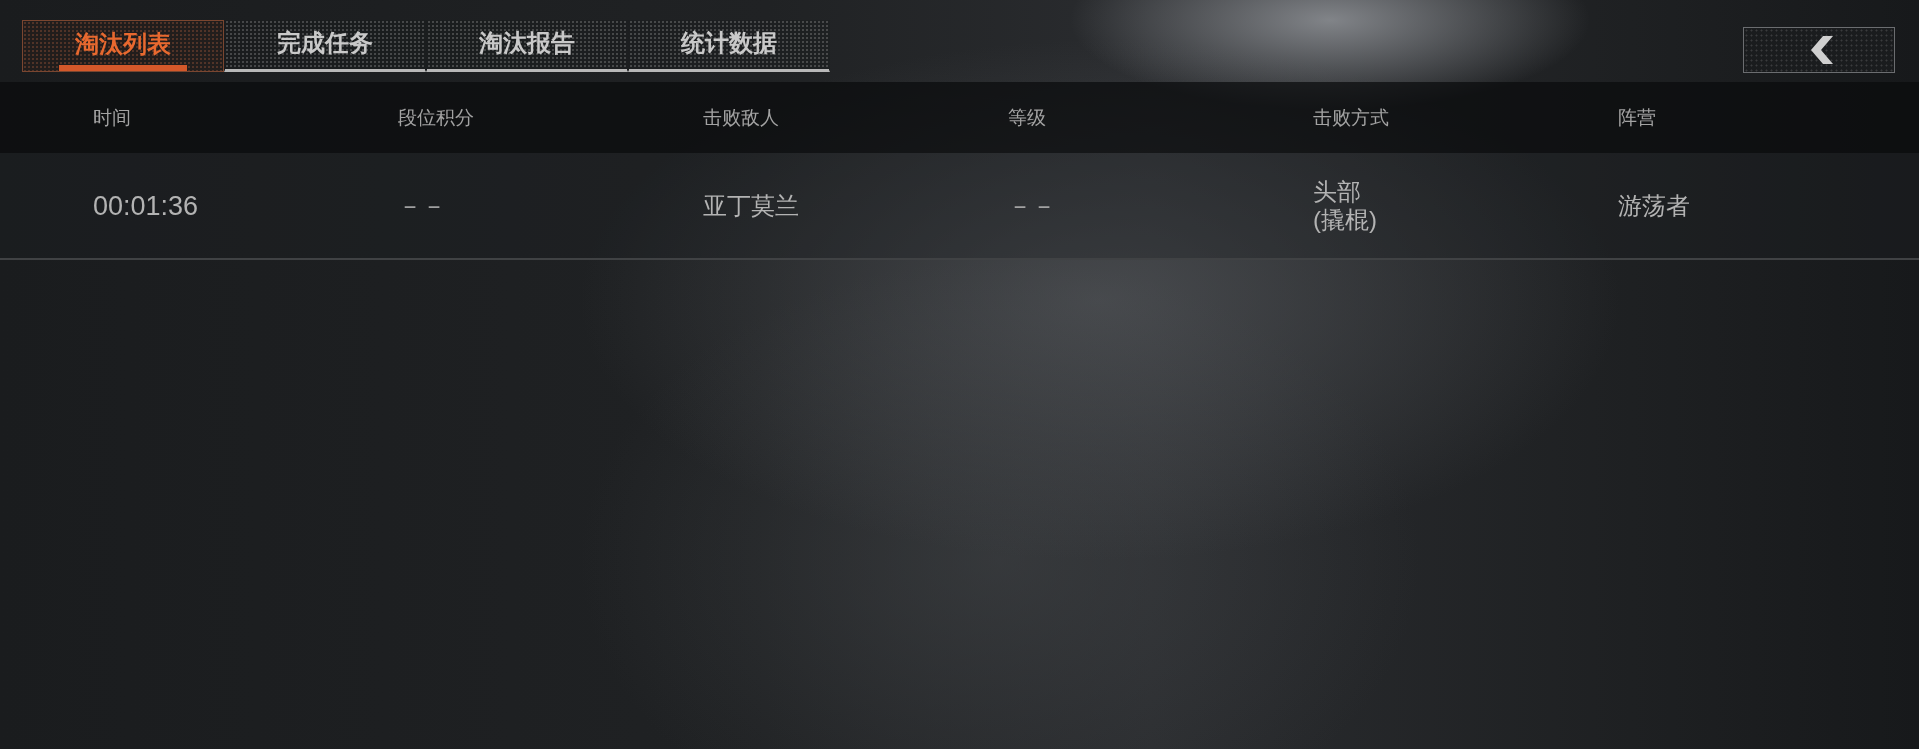 This screenshot has width=1919, height=749. What do you see at coordinates (1351, 117) in the screenshot?
I see `column-header: 击败方式` at bounding box center [1351, 117].